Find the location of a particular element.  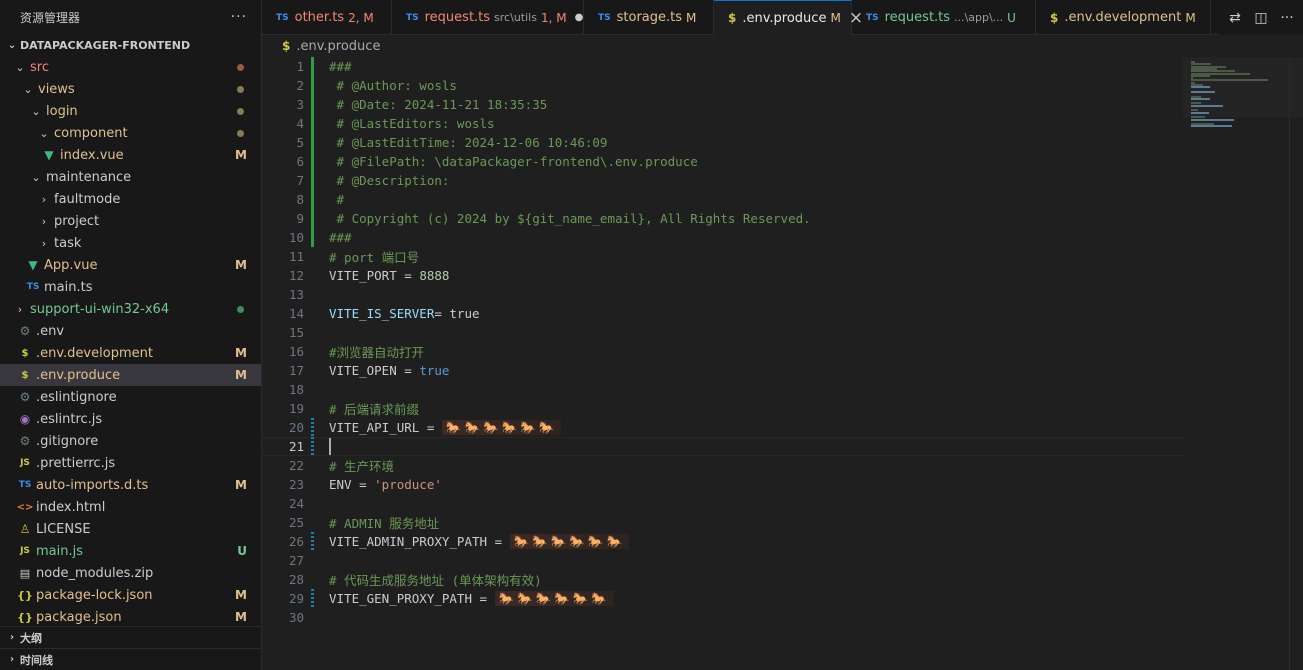

code-line: 8 # is located at coordinates (723, 199).